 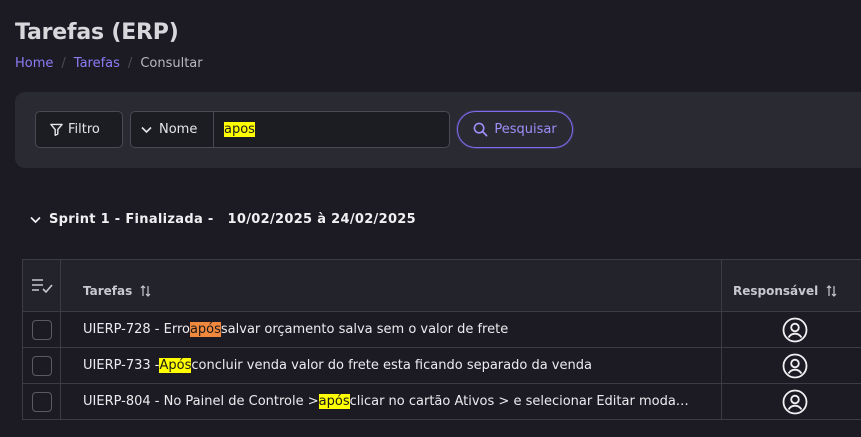 I want to click on field-select-label: Nome, so click(x=178, y=129).